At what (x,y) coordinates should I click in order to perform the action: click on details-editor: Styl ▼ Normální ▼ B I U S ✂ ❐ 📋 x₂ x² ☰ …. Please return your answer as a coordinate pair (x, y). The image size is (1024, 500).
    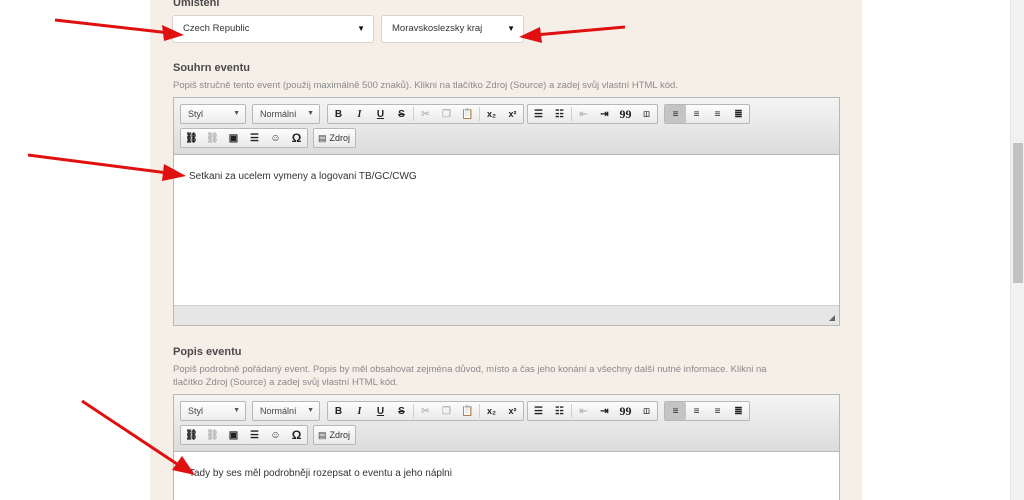
    Looking at the image, I should click on (506, 447).